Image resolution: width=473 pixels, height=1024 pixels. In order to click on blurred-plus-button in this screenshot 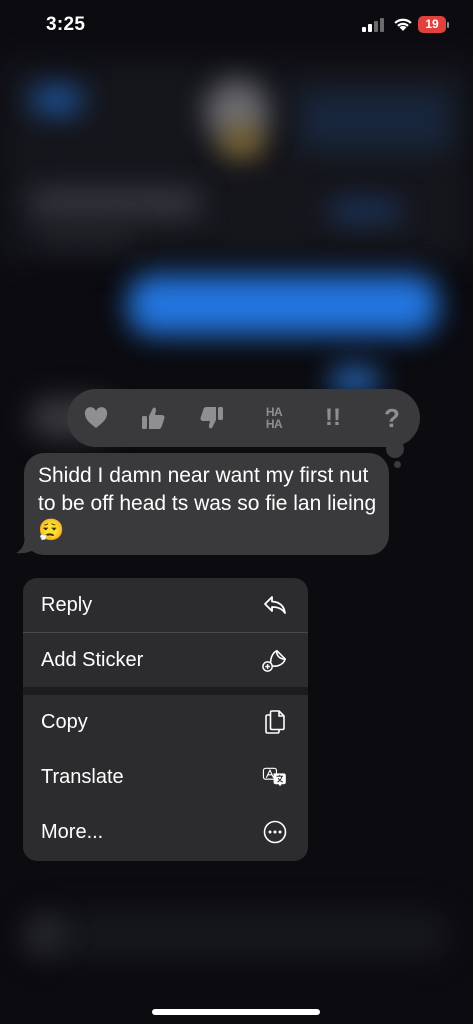, I will do `click(45, 935)`.